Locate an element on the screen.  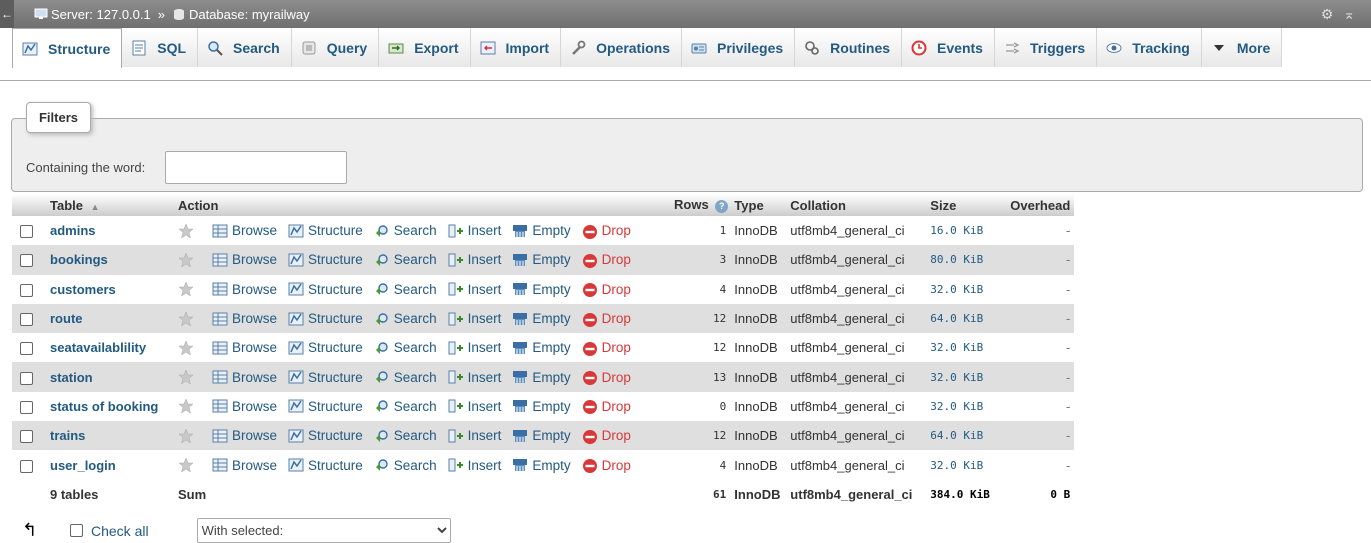
tab-more: More is located at coordinates (1242, 47).